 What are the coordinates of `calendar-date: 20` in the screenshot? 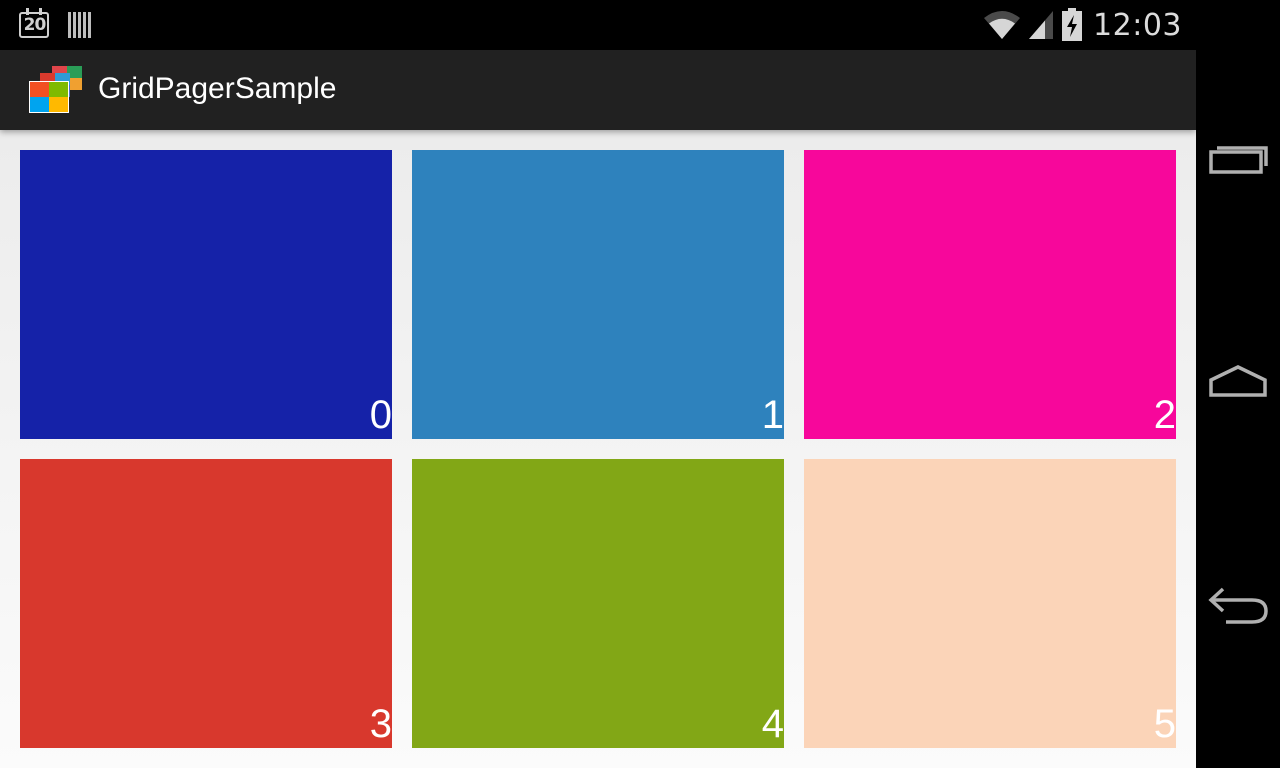 It's located at (35, 25).